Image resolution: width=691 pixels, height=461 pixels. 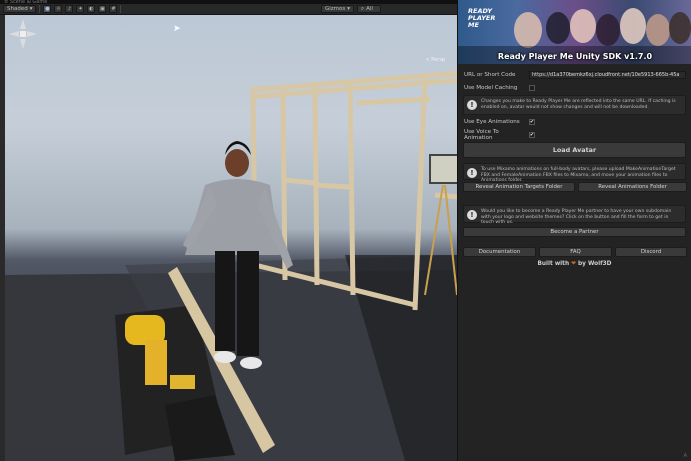 I want to click on faq-button: FAQ, so click(x=575, y=252).